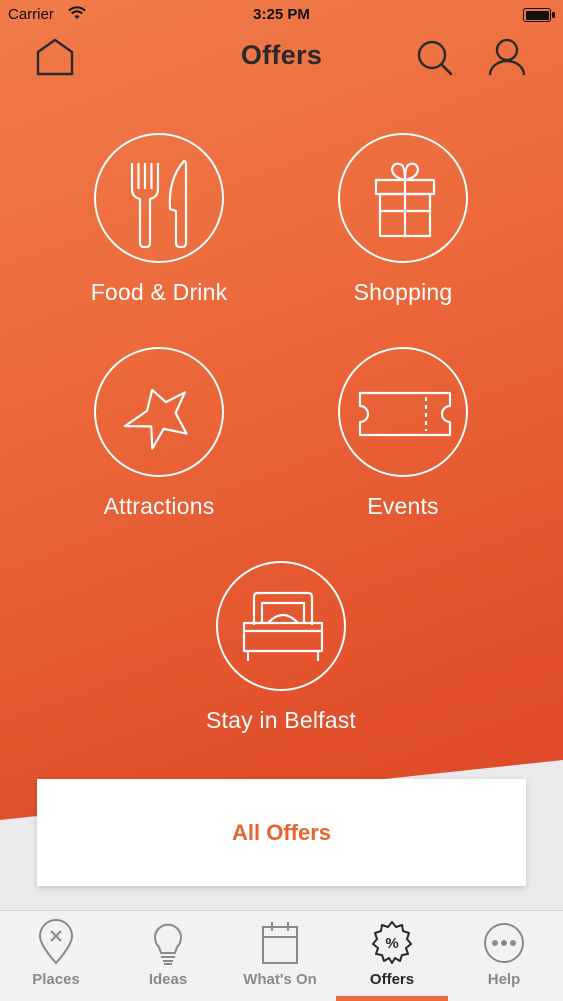 The width and height of the screenshot is (563, 1001). I want to click on tab-ideas: Ideas, so click(168, 956).